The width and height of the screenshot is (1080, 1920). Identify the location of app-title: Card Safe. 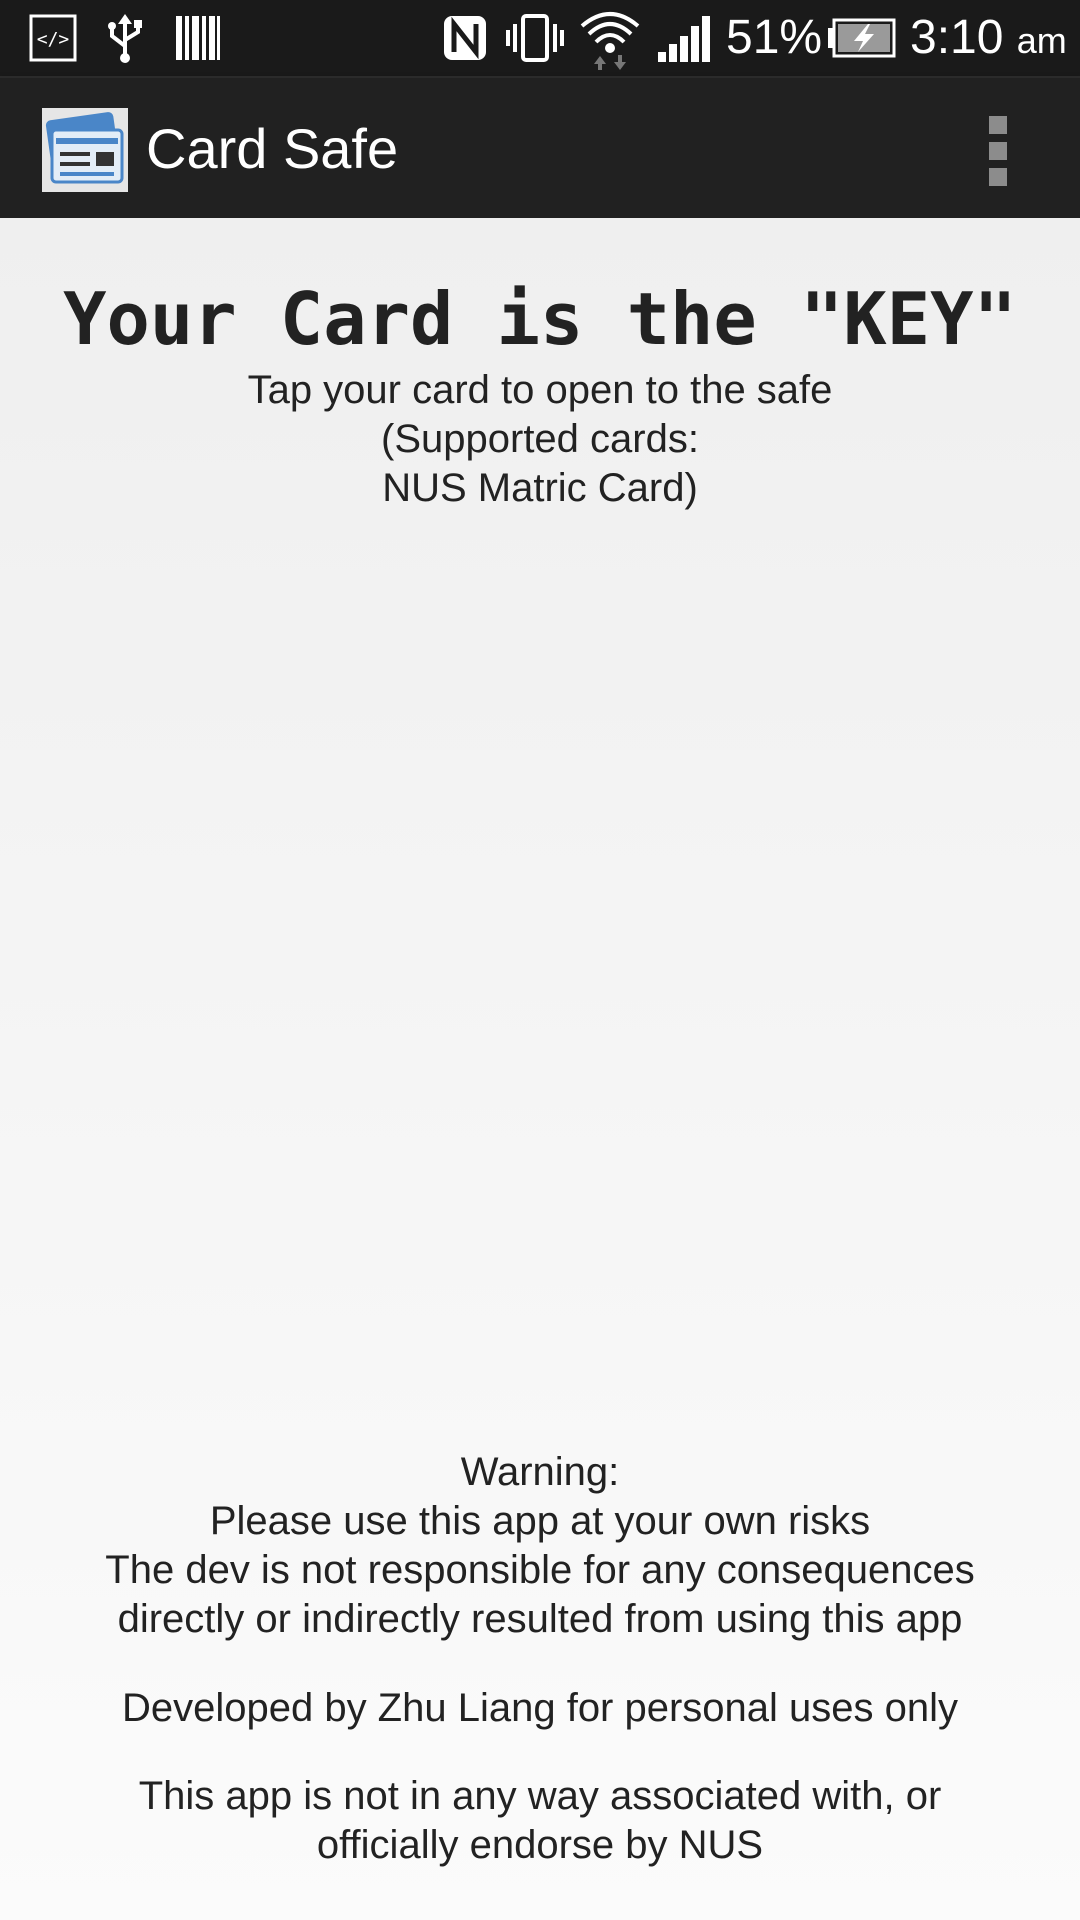
(272, 148).